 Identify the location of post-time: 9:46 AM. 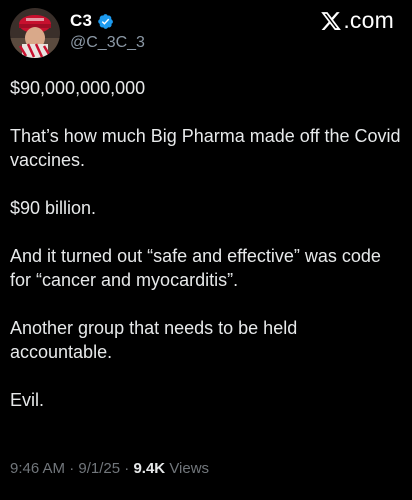
(37, 468).